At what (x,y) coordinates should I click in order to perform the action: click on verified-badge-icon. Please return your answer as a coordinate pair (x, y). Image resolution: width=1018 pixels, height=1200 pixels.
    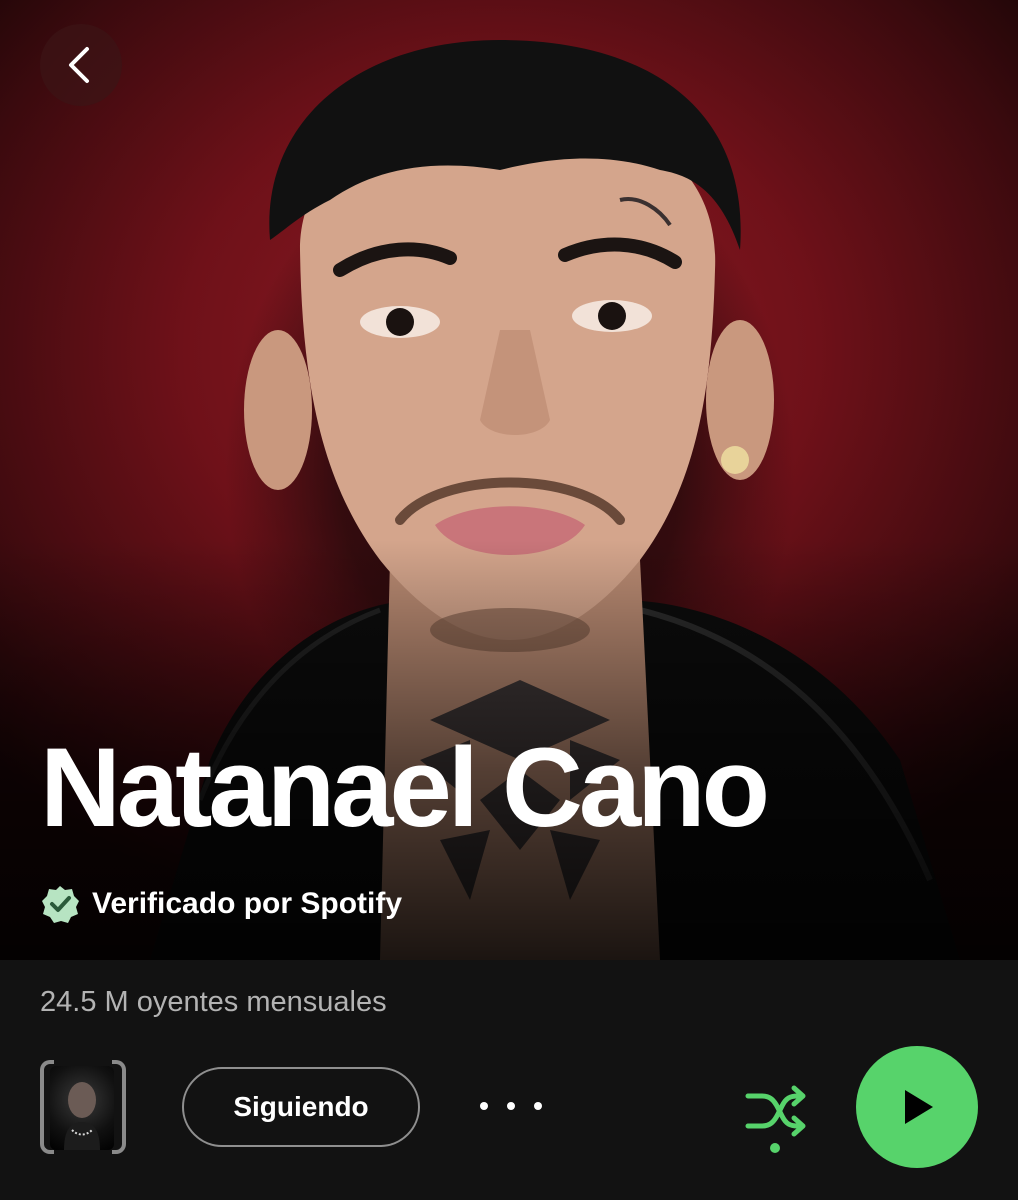
    Looking at the image, I should click on (60, 904).